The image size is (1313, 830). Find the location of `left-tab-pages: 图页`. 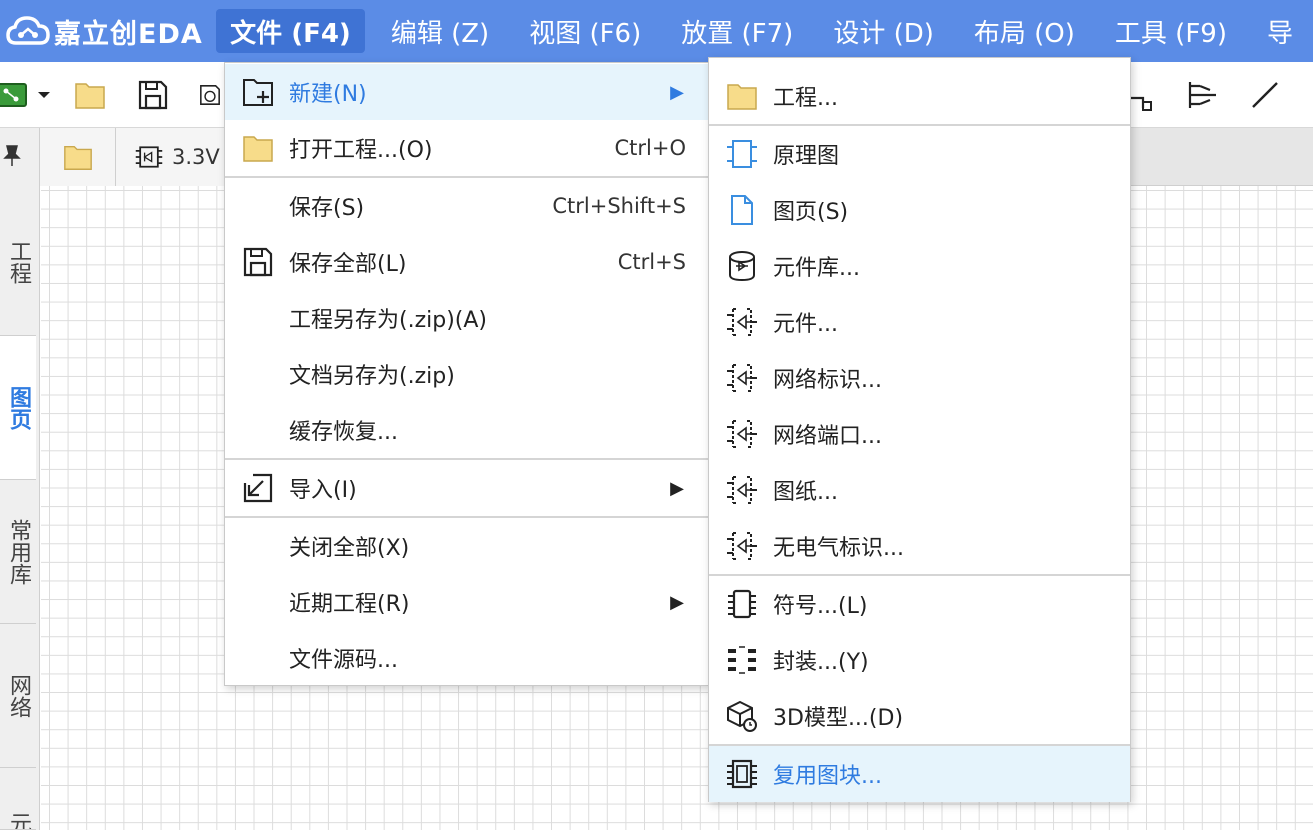

left-tab-pages: 图页 is located at coordinates (18, 408).